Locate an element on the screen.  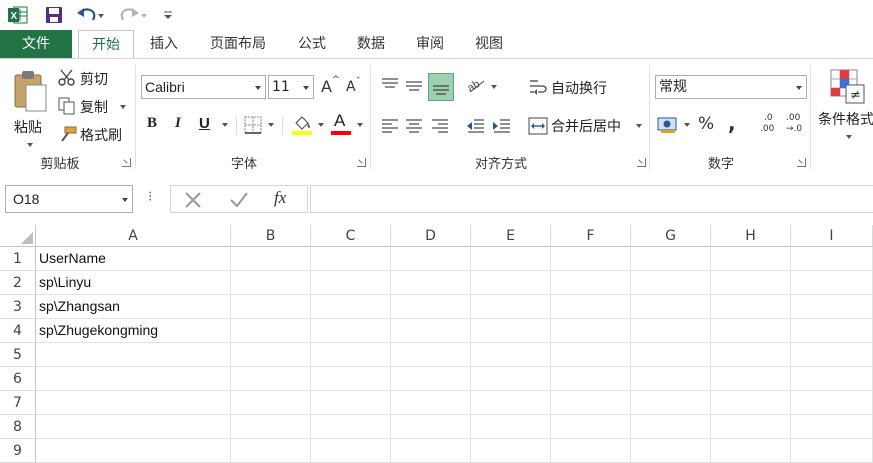
percent-style-button: % is located at coordinates (706, 124).